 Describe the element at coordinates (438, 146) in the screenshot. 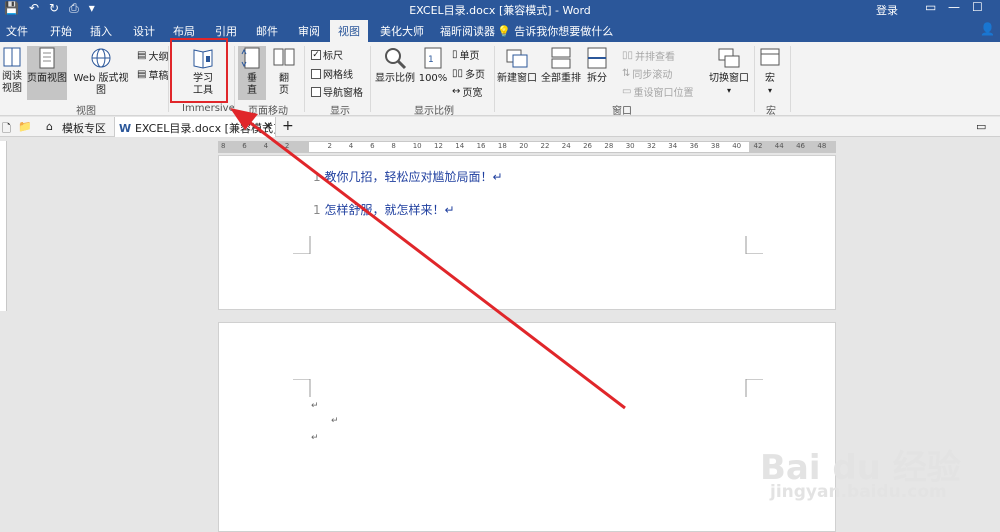

I see `ruler-tick: 12` at that location.